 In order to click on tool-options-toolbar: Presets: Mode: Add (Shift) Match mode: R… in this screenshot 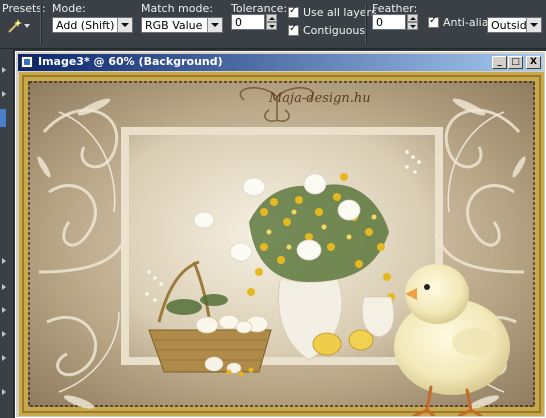, I will do `click(273, 24)`.